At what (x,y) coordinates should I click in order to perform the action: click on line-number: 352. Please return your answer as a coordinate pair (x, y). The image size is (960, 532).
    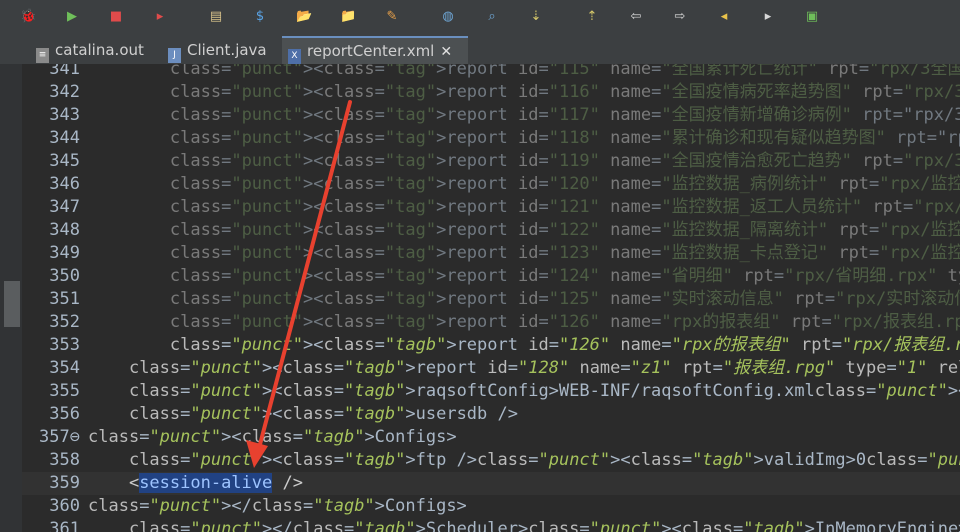
    Looking at the image, I should click on (64, 322).